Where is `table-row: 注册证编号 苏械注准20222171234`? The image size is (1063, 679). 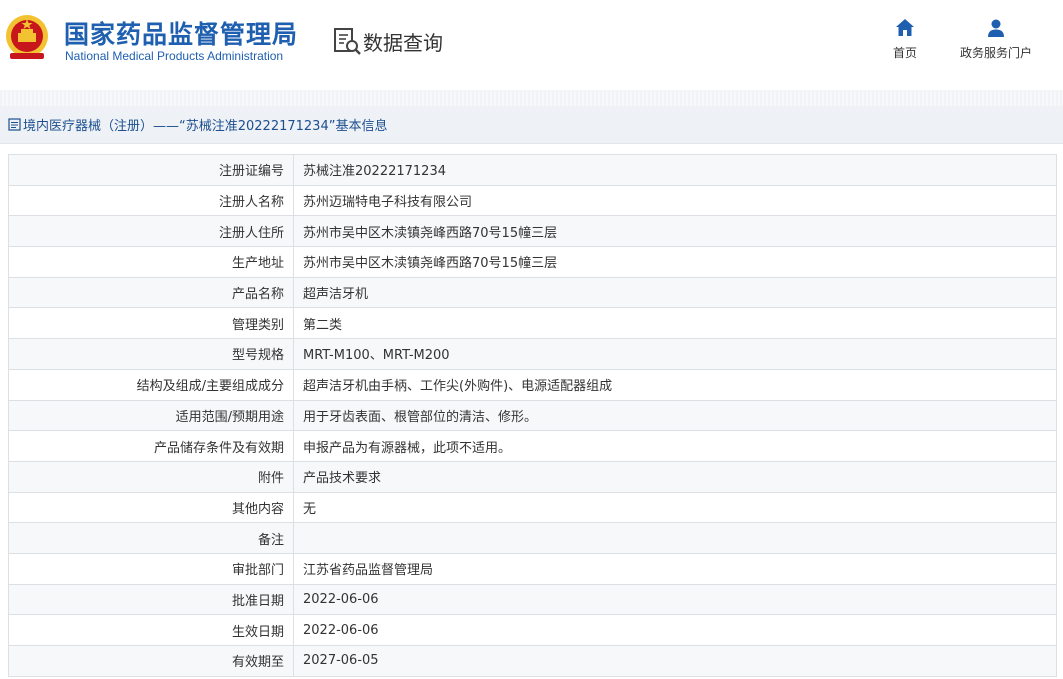 table-row: 注册证编号 苏械注准20222171234 is located at coordinates (532, 170).